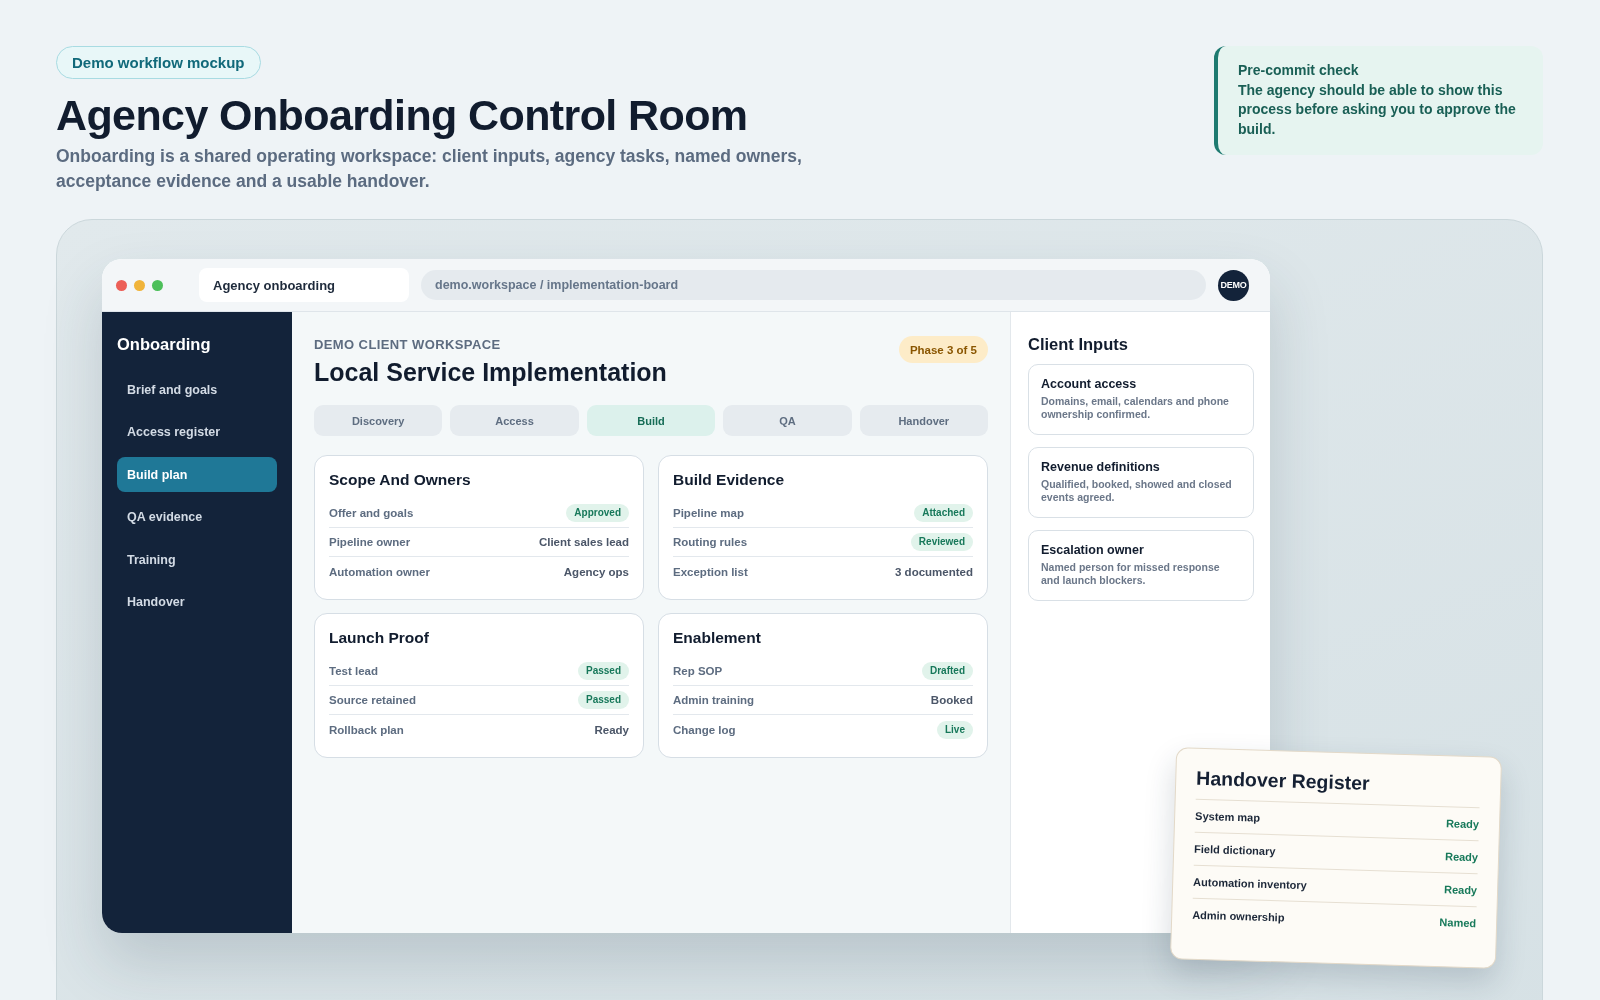  What do you see at coordinates (1137, 491) in the screenshot?
I see `input-description: Qualified, booked, showed and closed events agreed.` at bounding box center [1137, 491].